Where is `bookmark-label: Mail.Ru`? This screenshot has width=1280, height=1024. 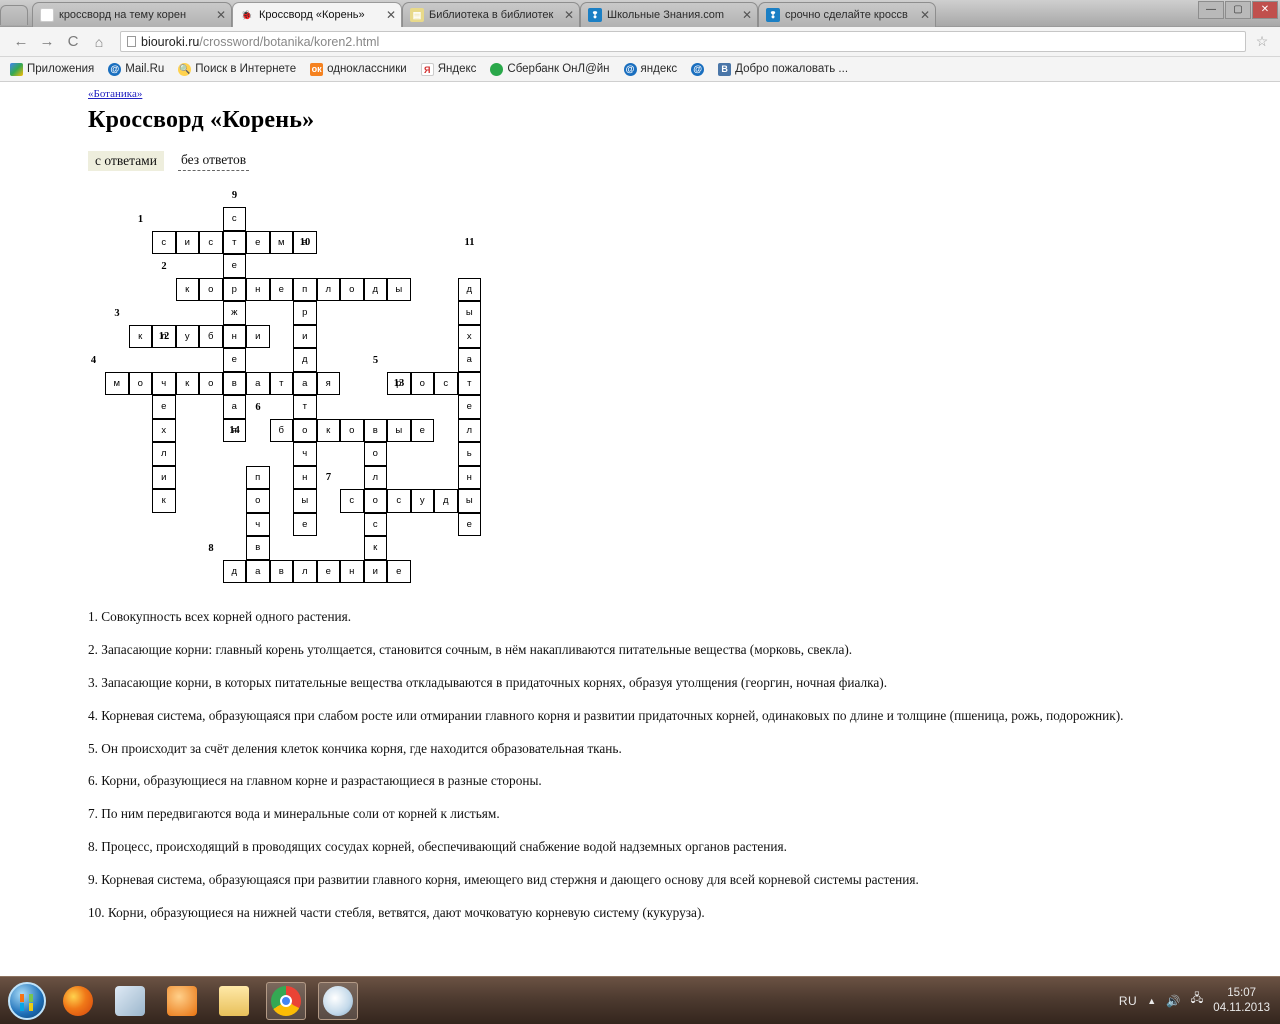
bookmark-label: Mail.Ru is located at coordinates (145, 69).